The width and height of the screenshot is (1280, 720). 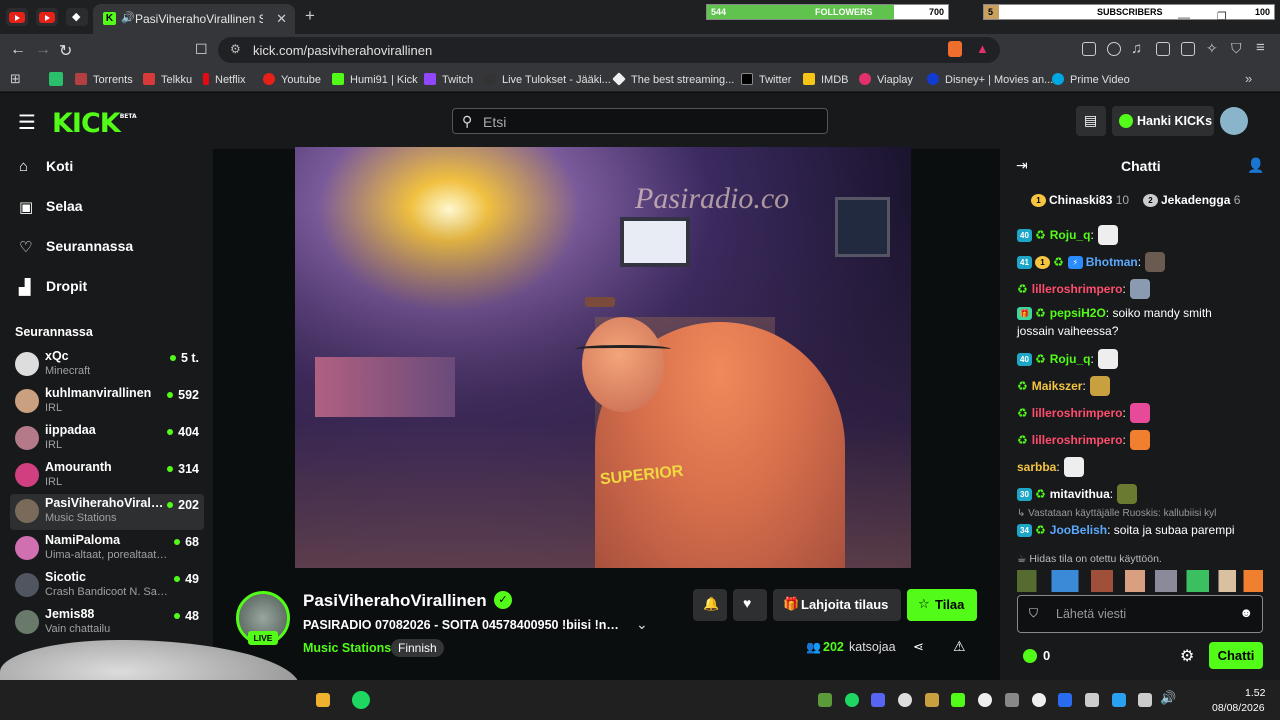 What do you see at coordinates (43, 50) in the screenshot?
I see `forward-icon: →` at bounding box center [43, 50].